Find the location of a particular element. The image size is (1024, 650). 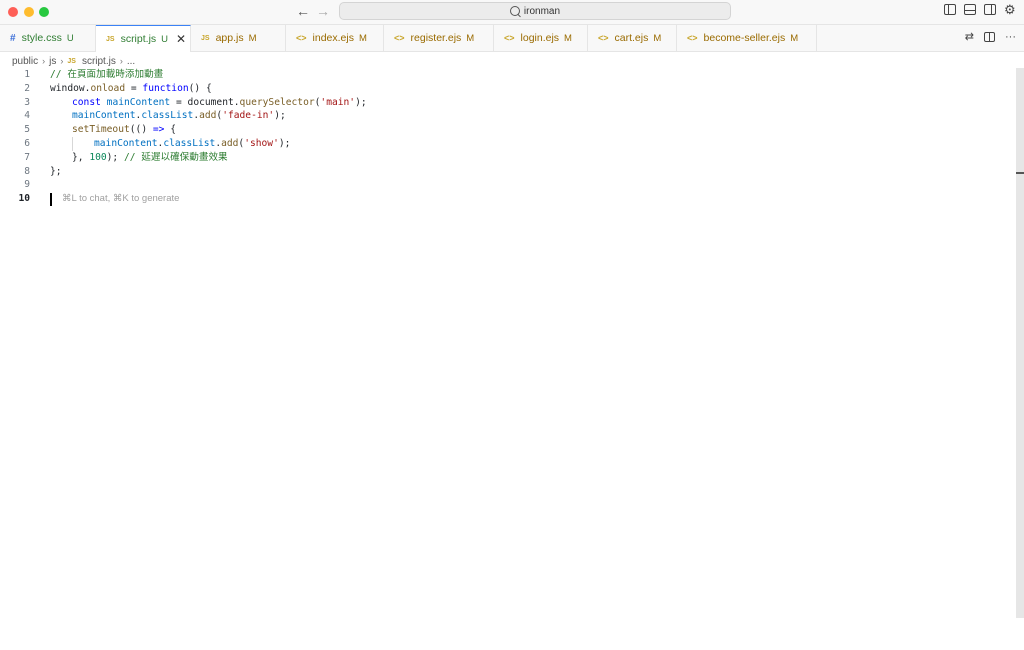

code-line: 5 setTimeout(() => { is located at coordinates (500, 130).